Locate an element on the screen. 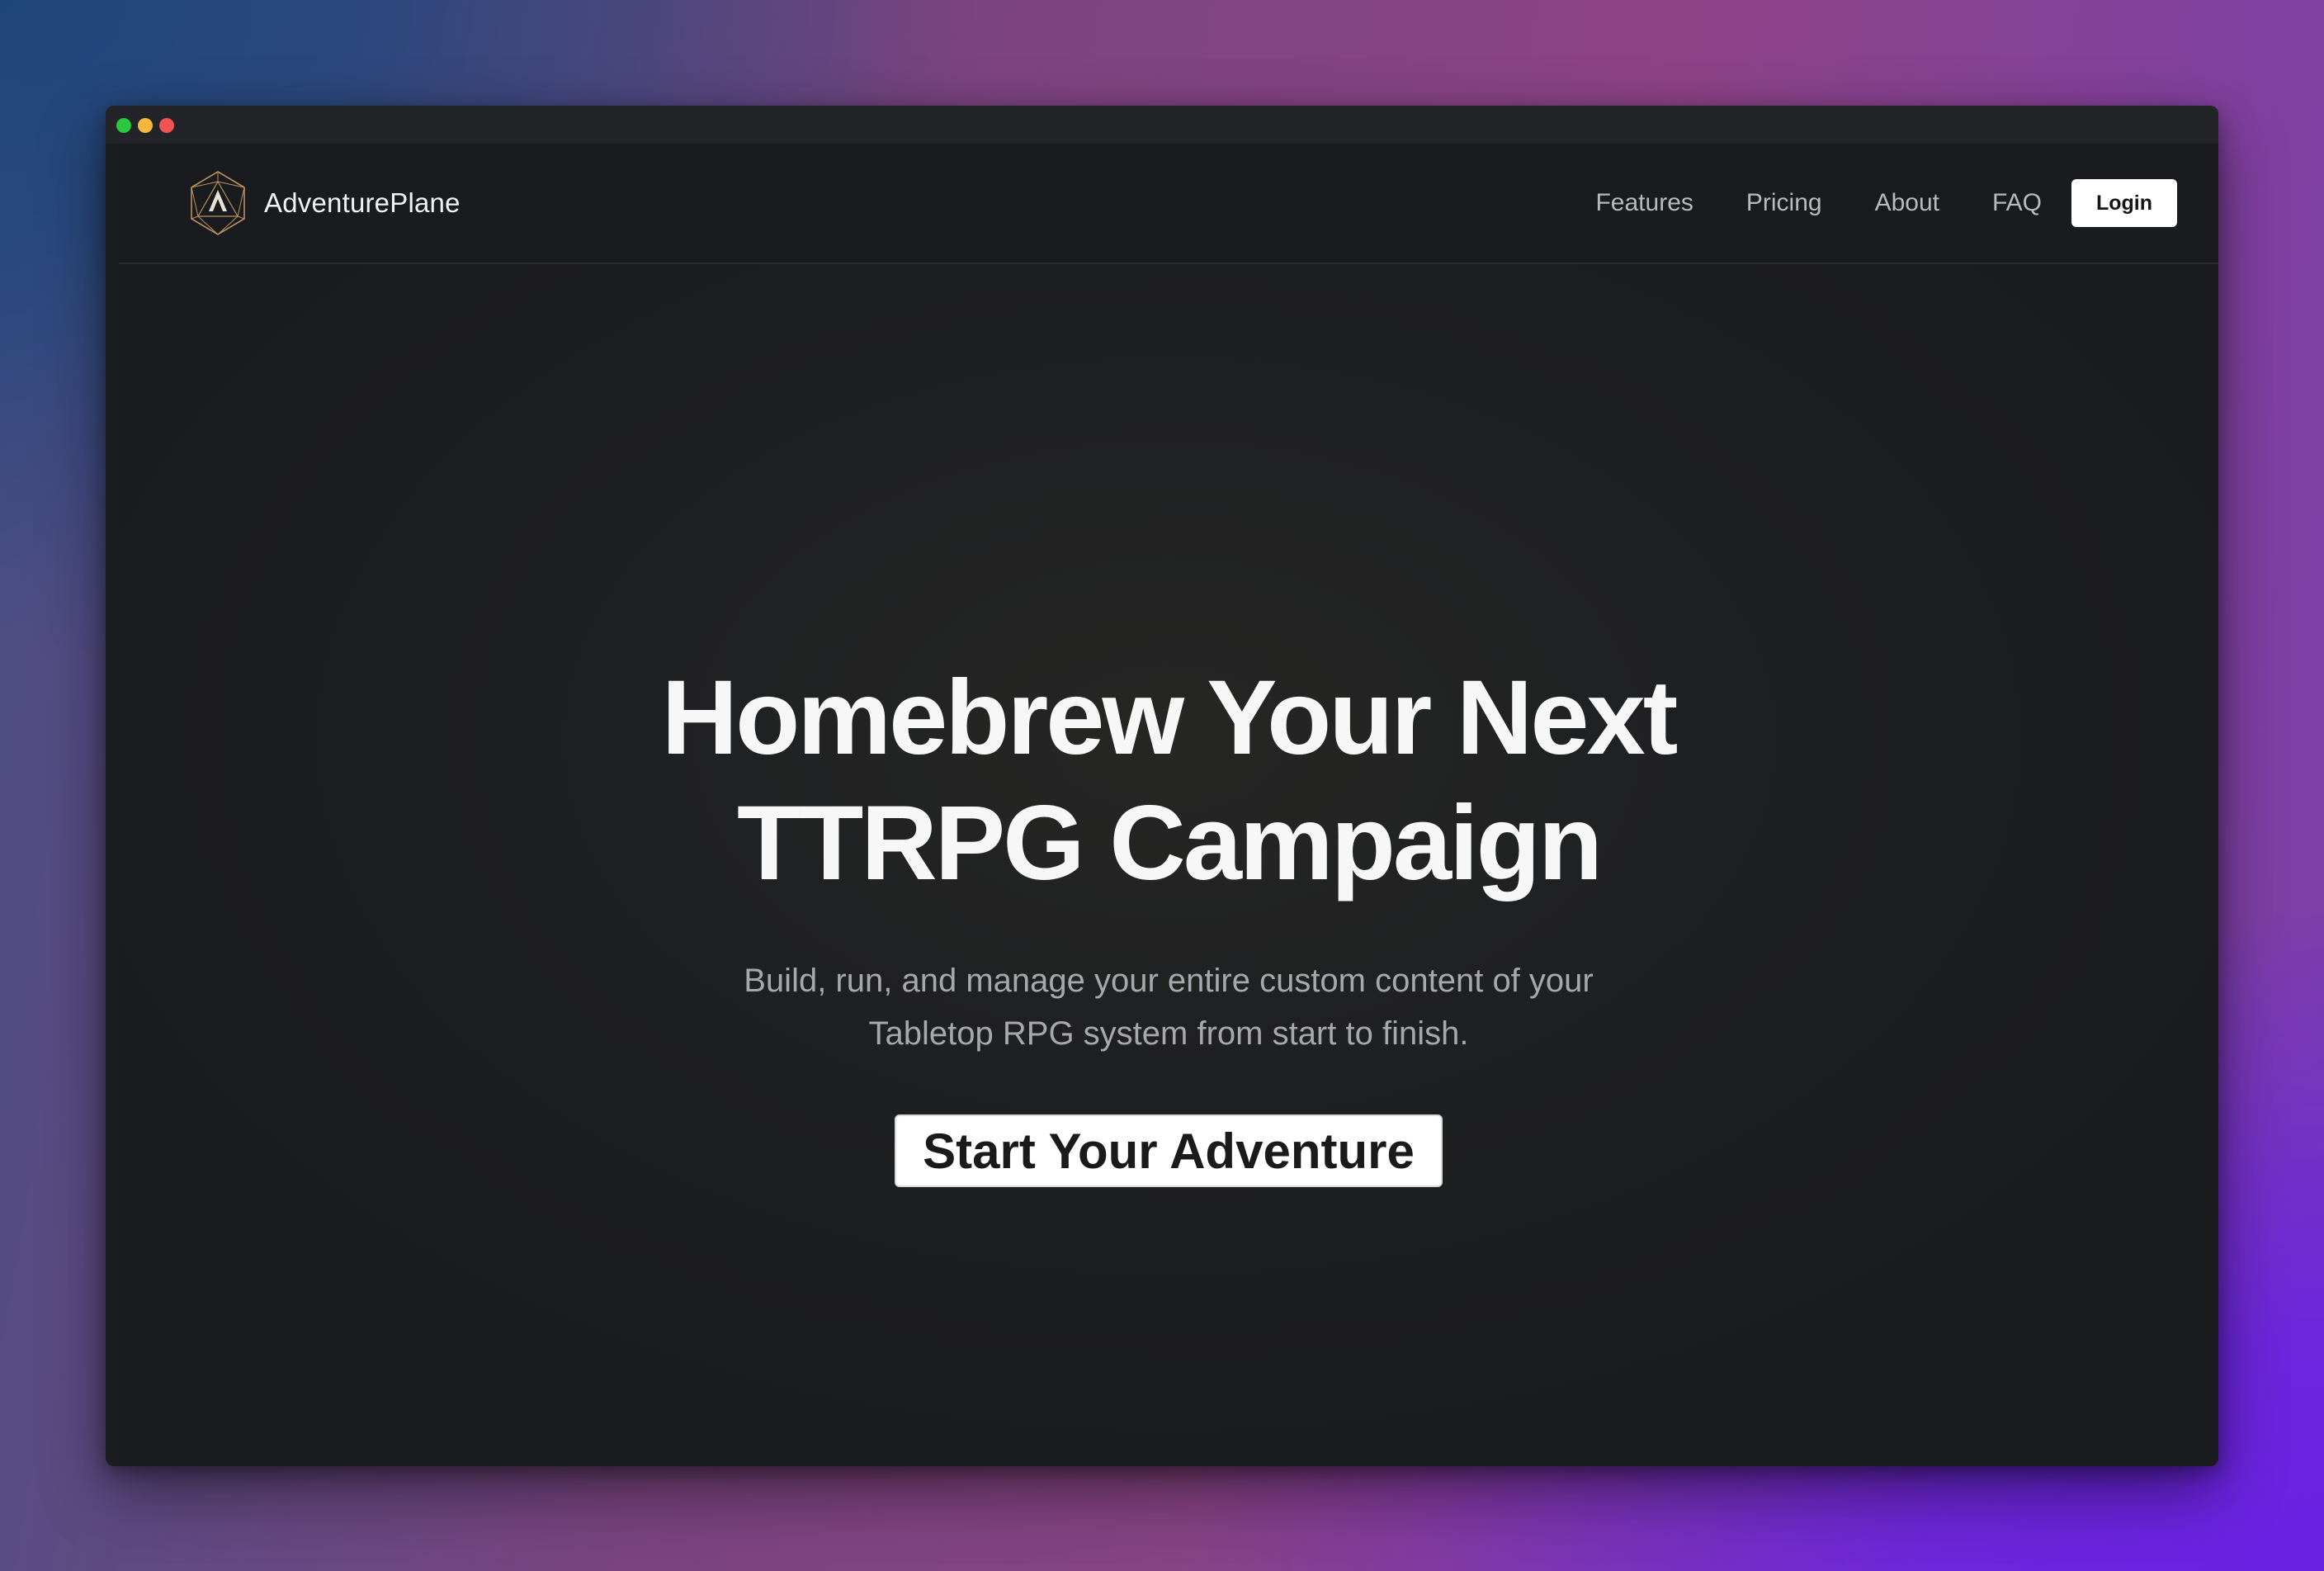 This screenshot has height=1571, width=2324. nav-link-about: About is located at coordinates (1907, 203).